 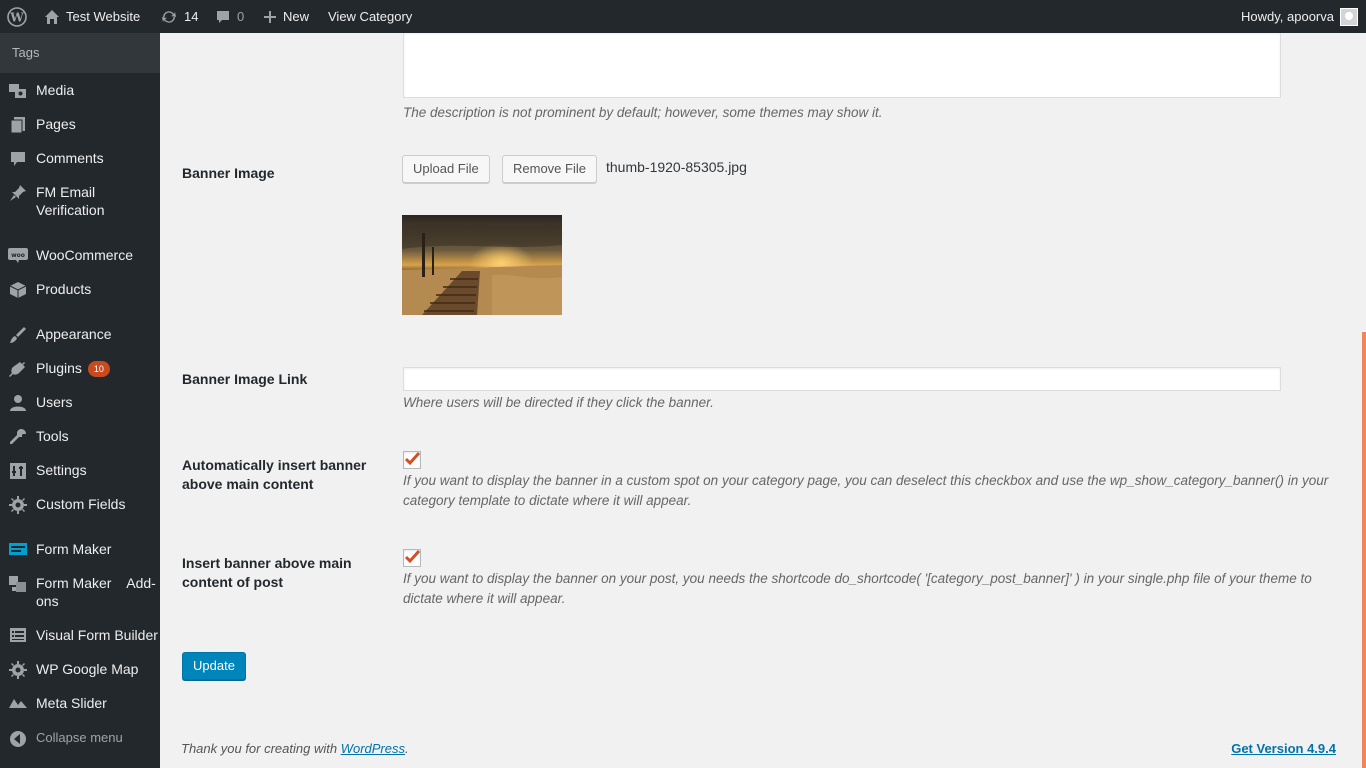 I want to click on collapse-icon, so click(x=18, y=738).